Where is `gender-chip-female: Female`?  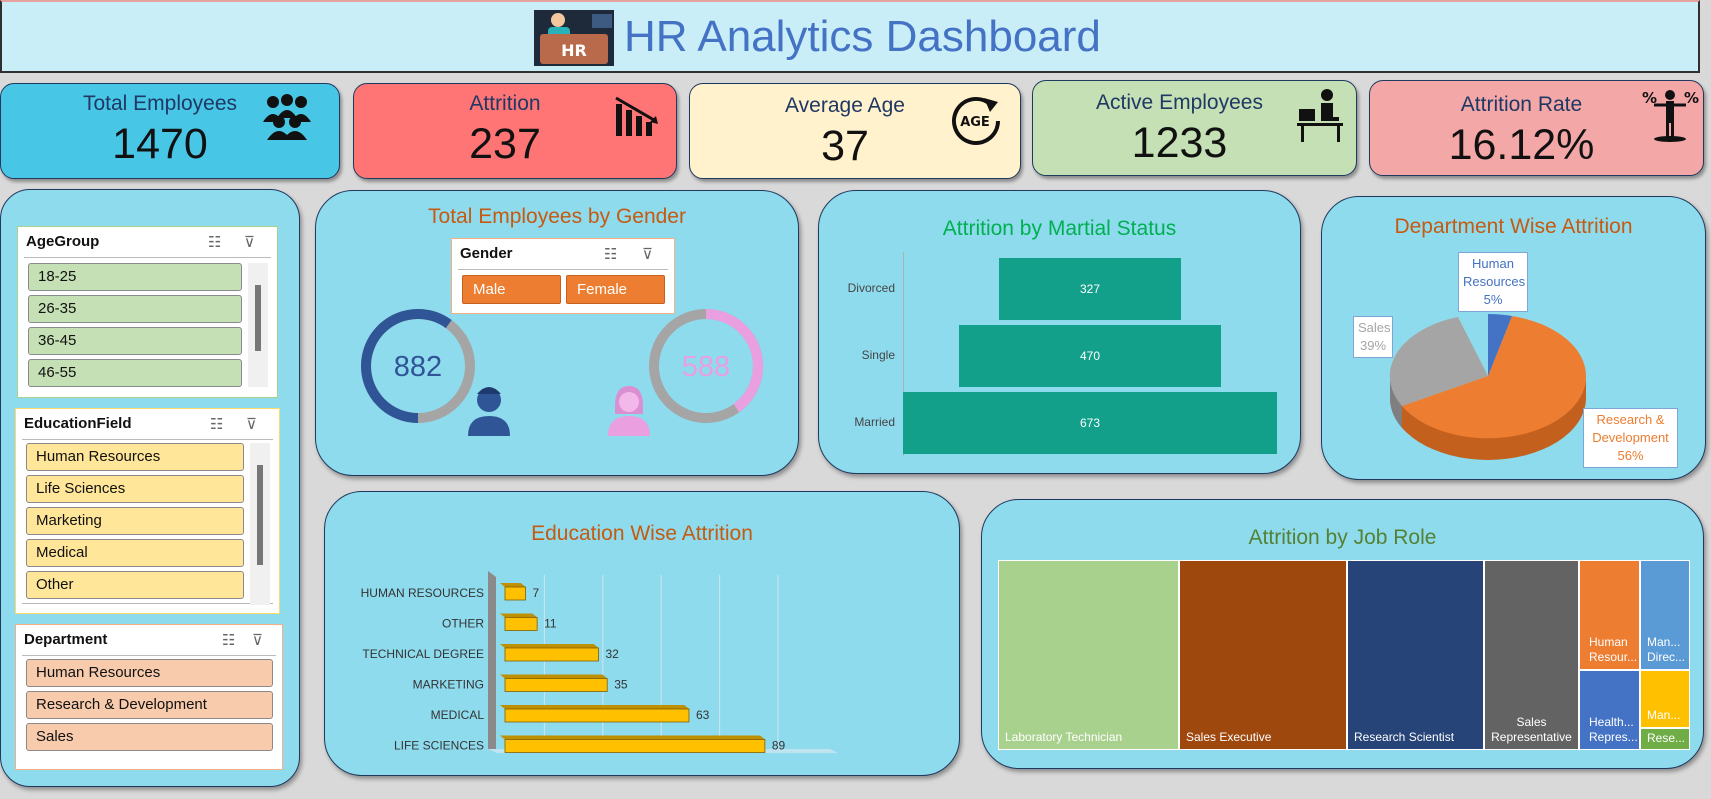
gender-chip-female: Female is located at coordinates (615, 289).